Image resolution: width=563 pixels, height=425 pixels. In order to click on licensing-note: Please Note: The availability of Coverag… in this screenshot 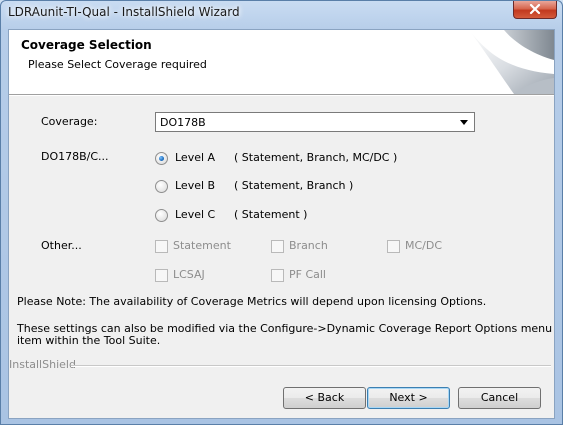, I will do `click(252, 301)`.